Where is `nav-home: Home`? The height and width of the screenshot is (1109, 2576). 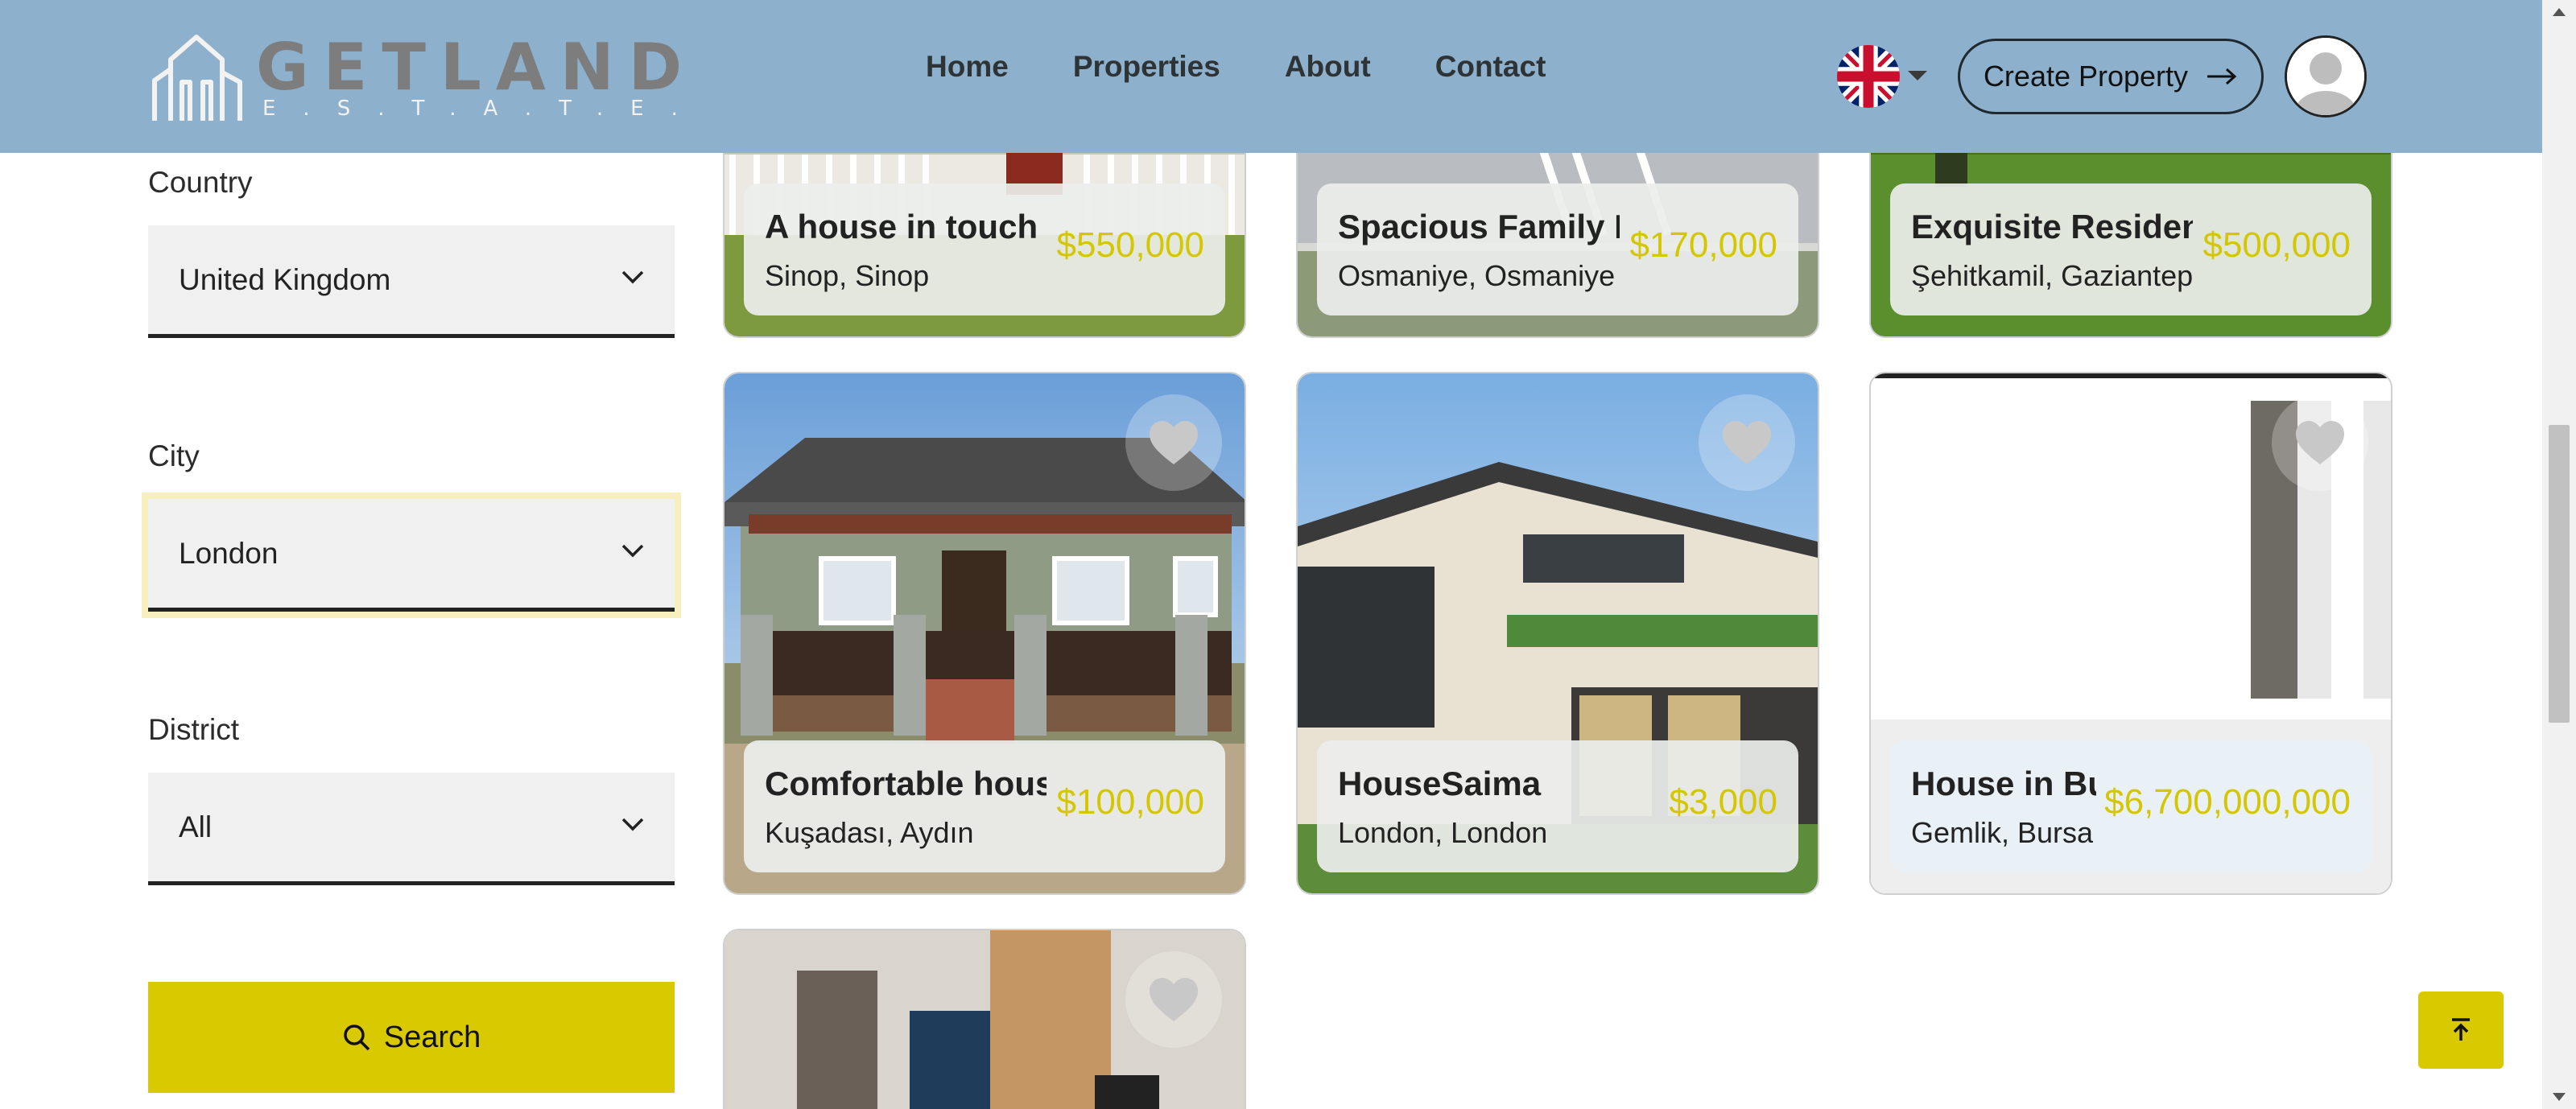
nav-home: Home is located at coordinates (967, 67).